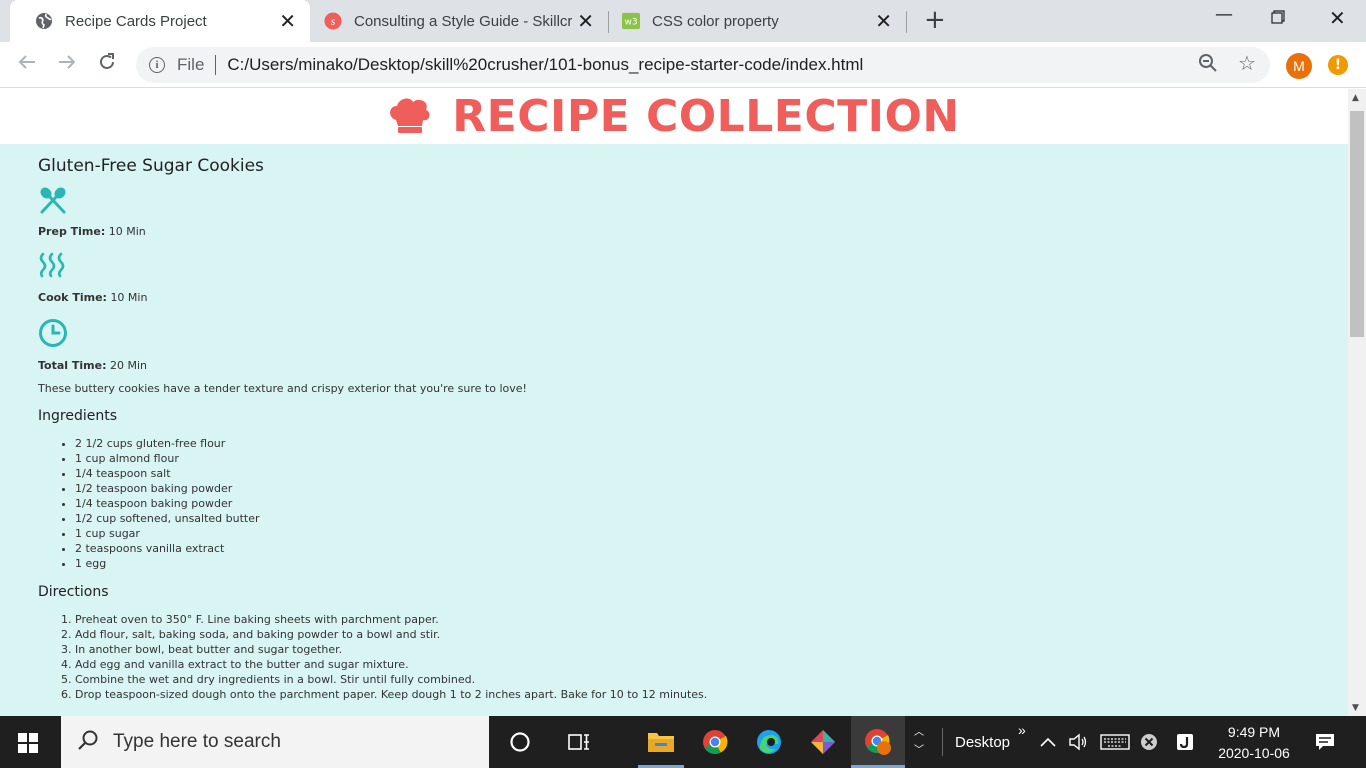  I want to click on site-info-icon: i, so click(157, 65).